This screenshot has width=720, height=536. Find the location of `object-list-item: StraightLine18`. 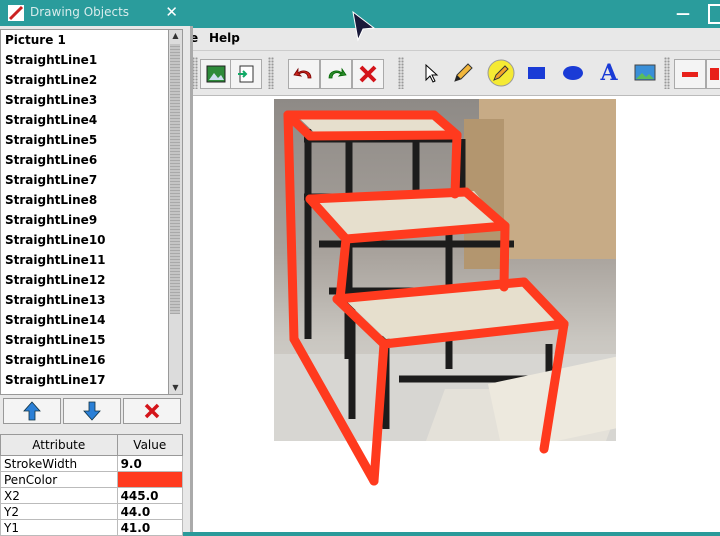

object-list-item: StraightLine18 is located at coordinates (85, 392).